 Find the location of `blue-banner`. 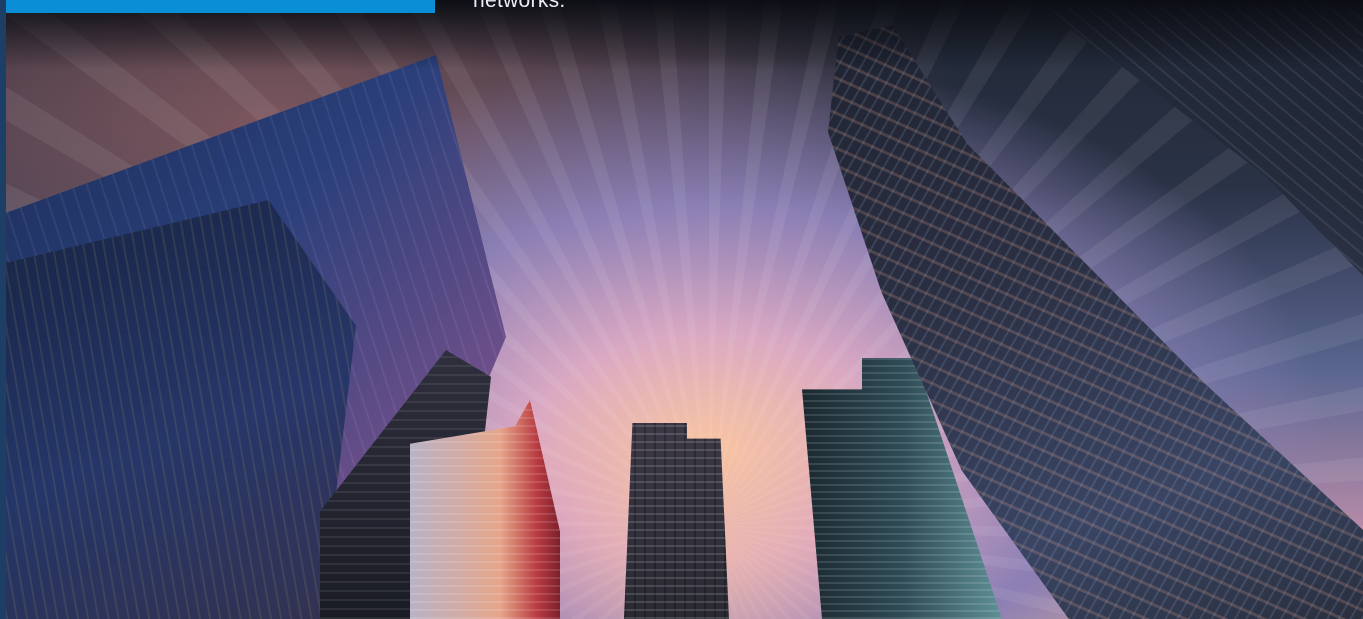

blue-banner is located at coordinates (220, 6).